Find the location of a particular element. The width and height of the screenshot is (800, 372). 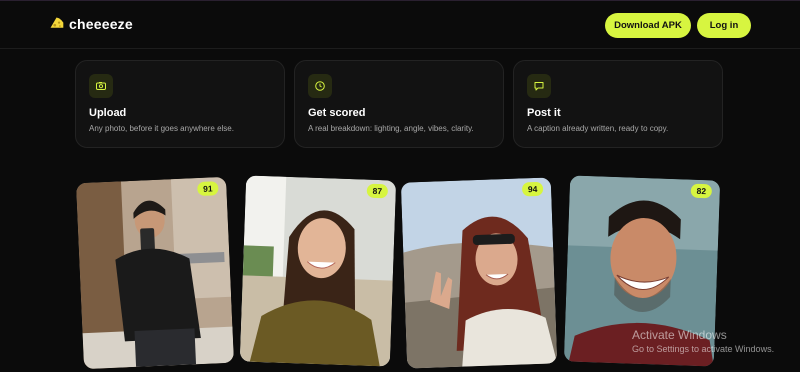

feature-title: Post it is located at coordinates (544, 113).